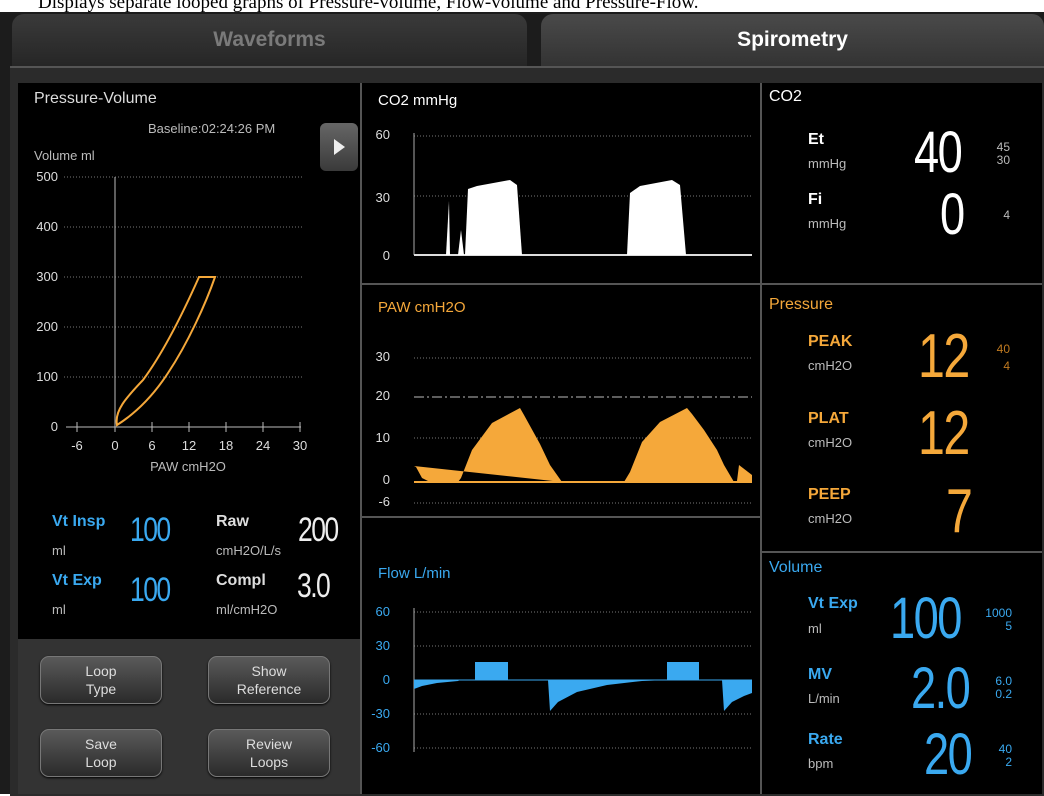 This screenshot has height=796, width=1044. What do you see at coordinates (384, 501) in the screenshot?
I see `paw-tick: -6` at bounding box center [384, 501].